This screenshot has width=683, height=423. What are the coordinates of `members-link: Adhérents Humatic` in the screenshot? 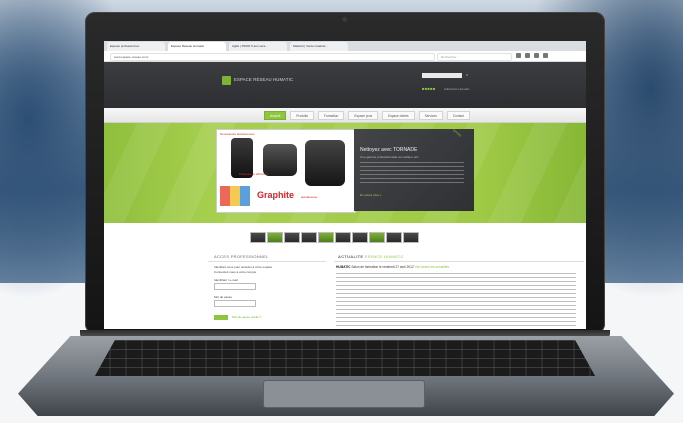 It's located at (457, 89).